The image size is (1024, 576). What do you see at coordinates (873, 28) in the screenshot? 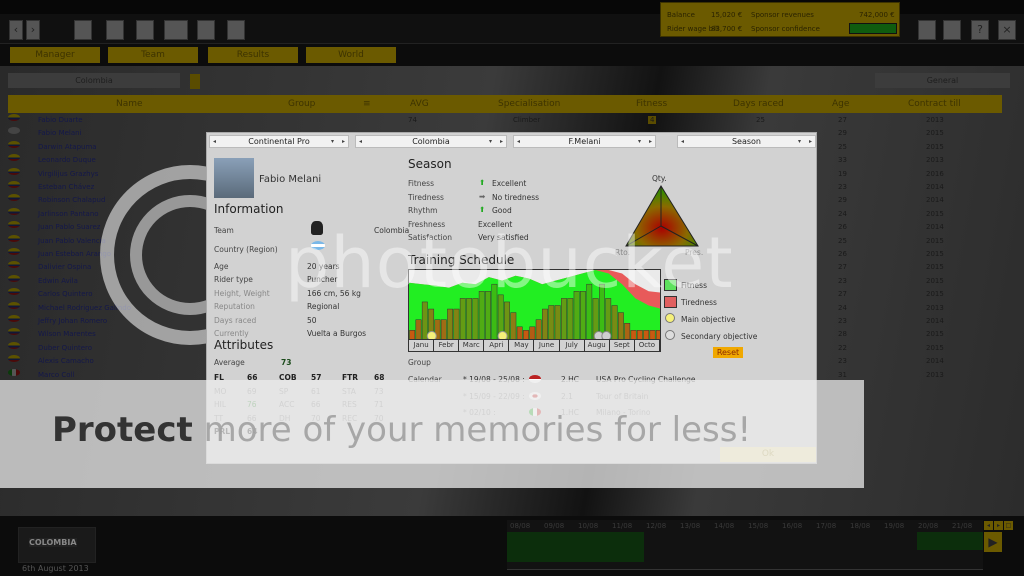
I see `sponsor-confidence-bar` at bounding box center [873, 28].